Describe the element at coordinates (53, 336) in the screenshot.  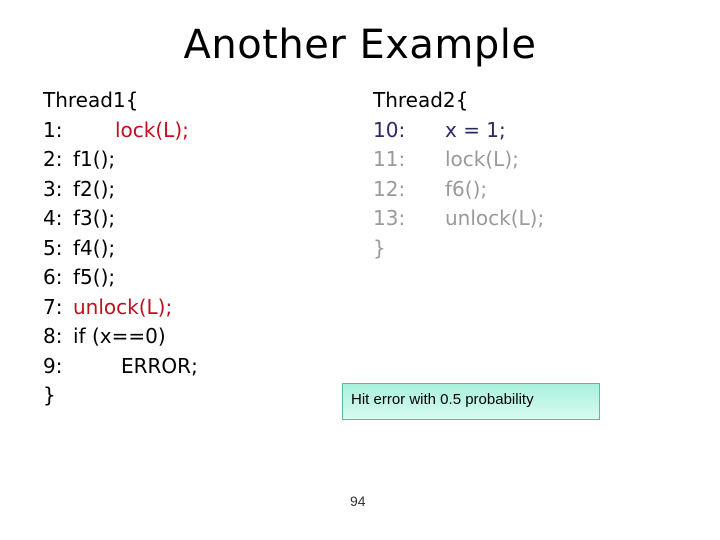
I see `line-number: 8:` at that location.